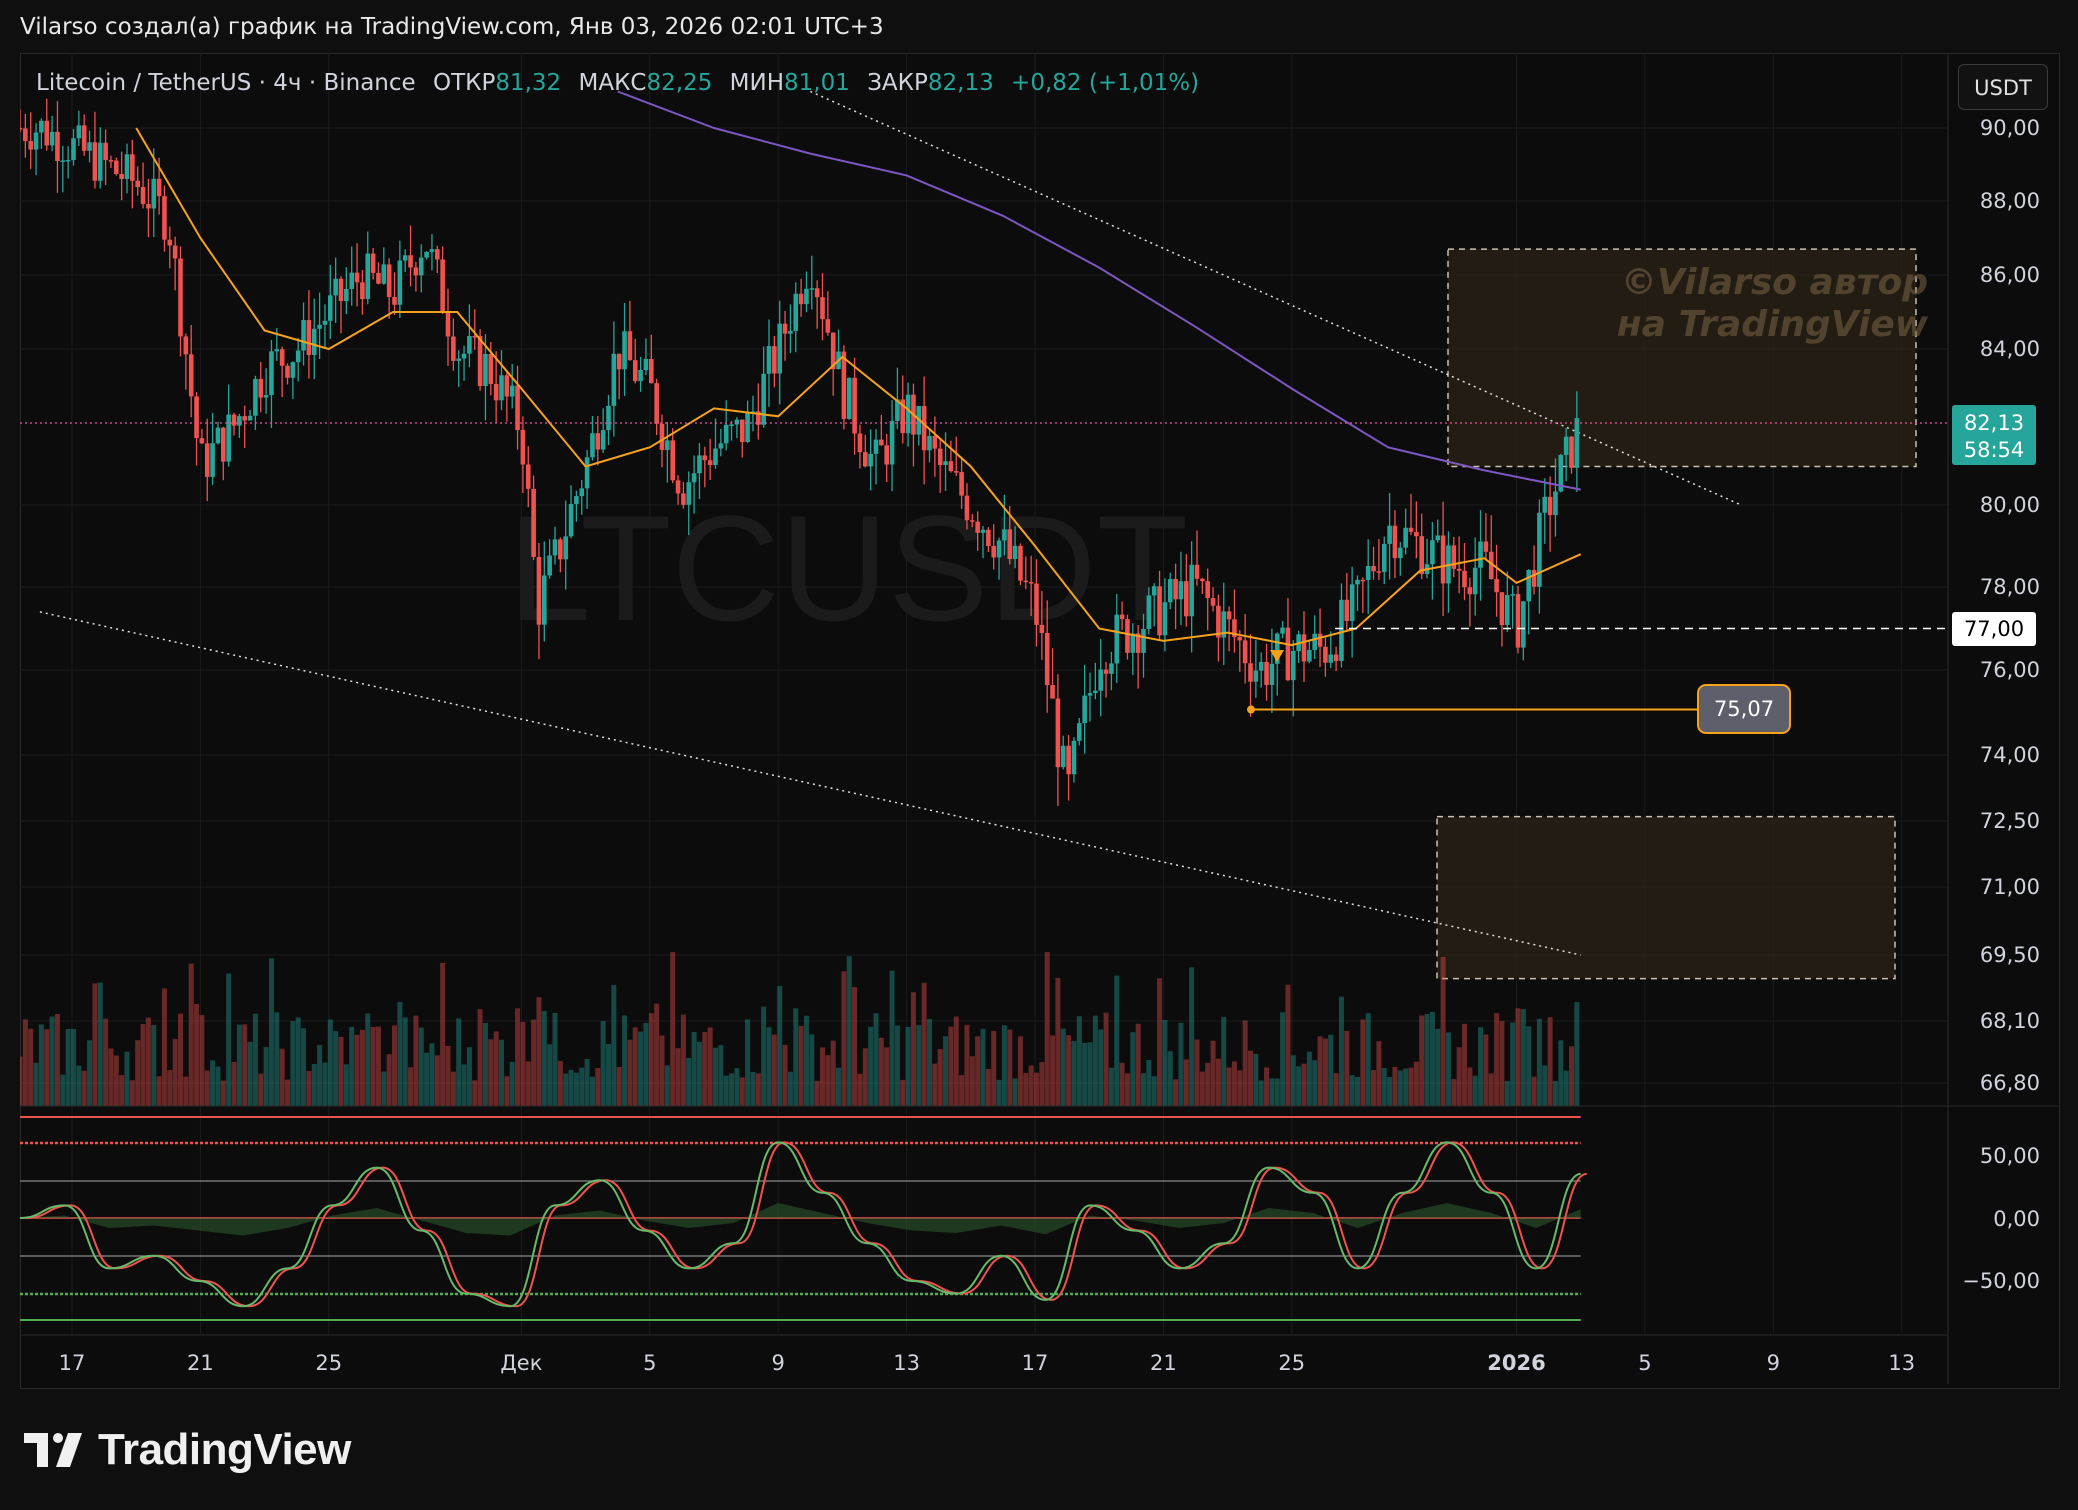  Describe the element at coordinates (1099, 290) in the screenshot. I see `slow-moving-average-line` at that location.